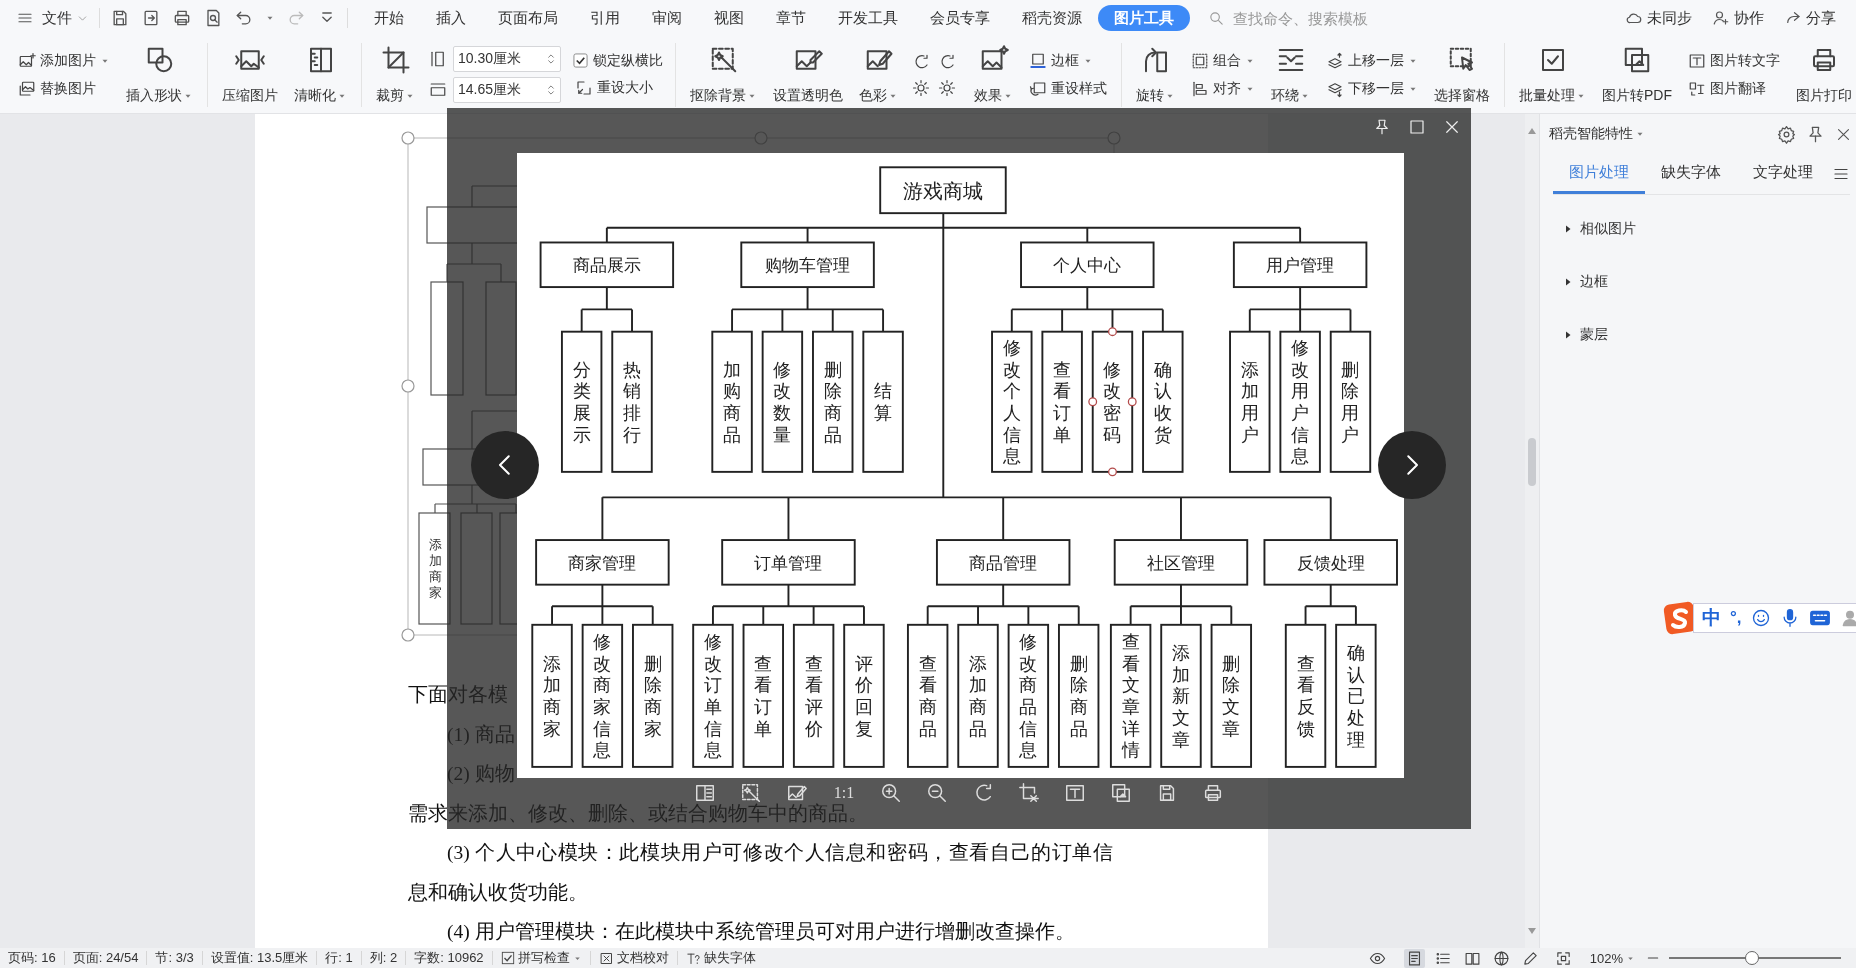  I want to click on chart-node: 查看反馈, so click(1305, 695).